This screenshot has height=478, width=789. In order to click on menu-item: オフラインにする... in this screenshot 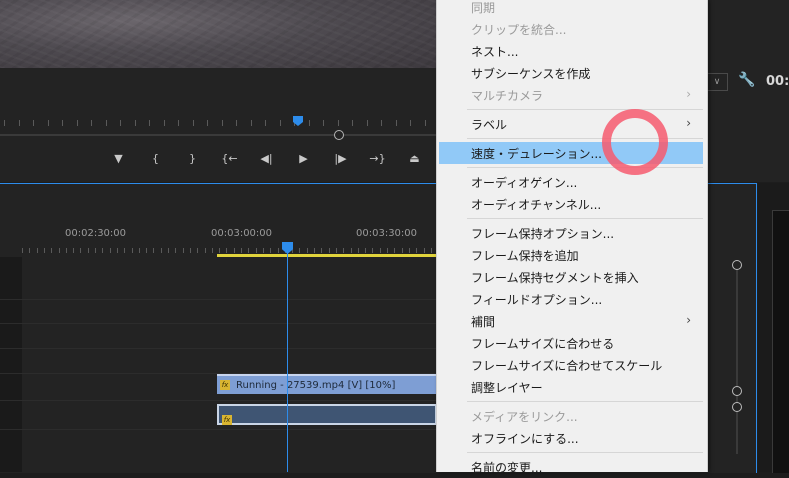, I will do `click(571, 438)`.